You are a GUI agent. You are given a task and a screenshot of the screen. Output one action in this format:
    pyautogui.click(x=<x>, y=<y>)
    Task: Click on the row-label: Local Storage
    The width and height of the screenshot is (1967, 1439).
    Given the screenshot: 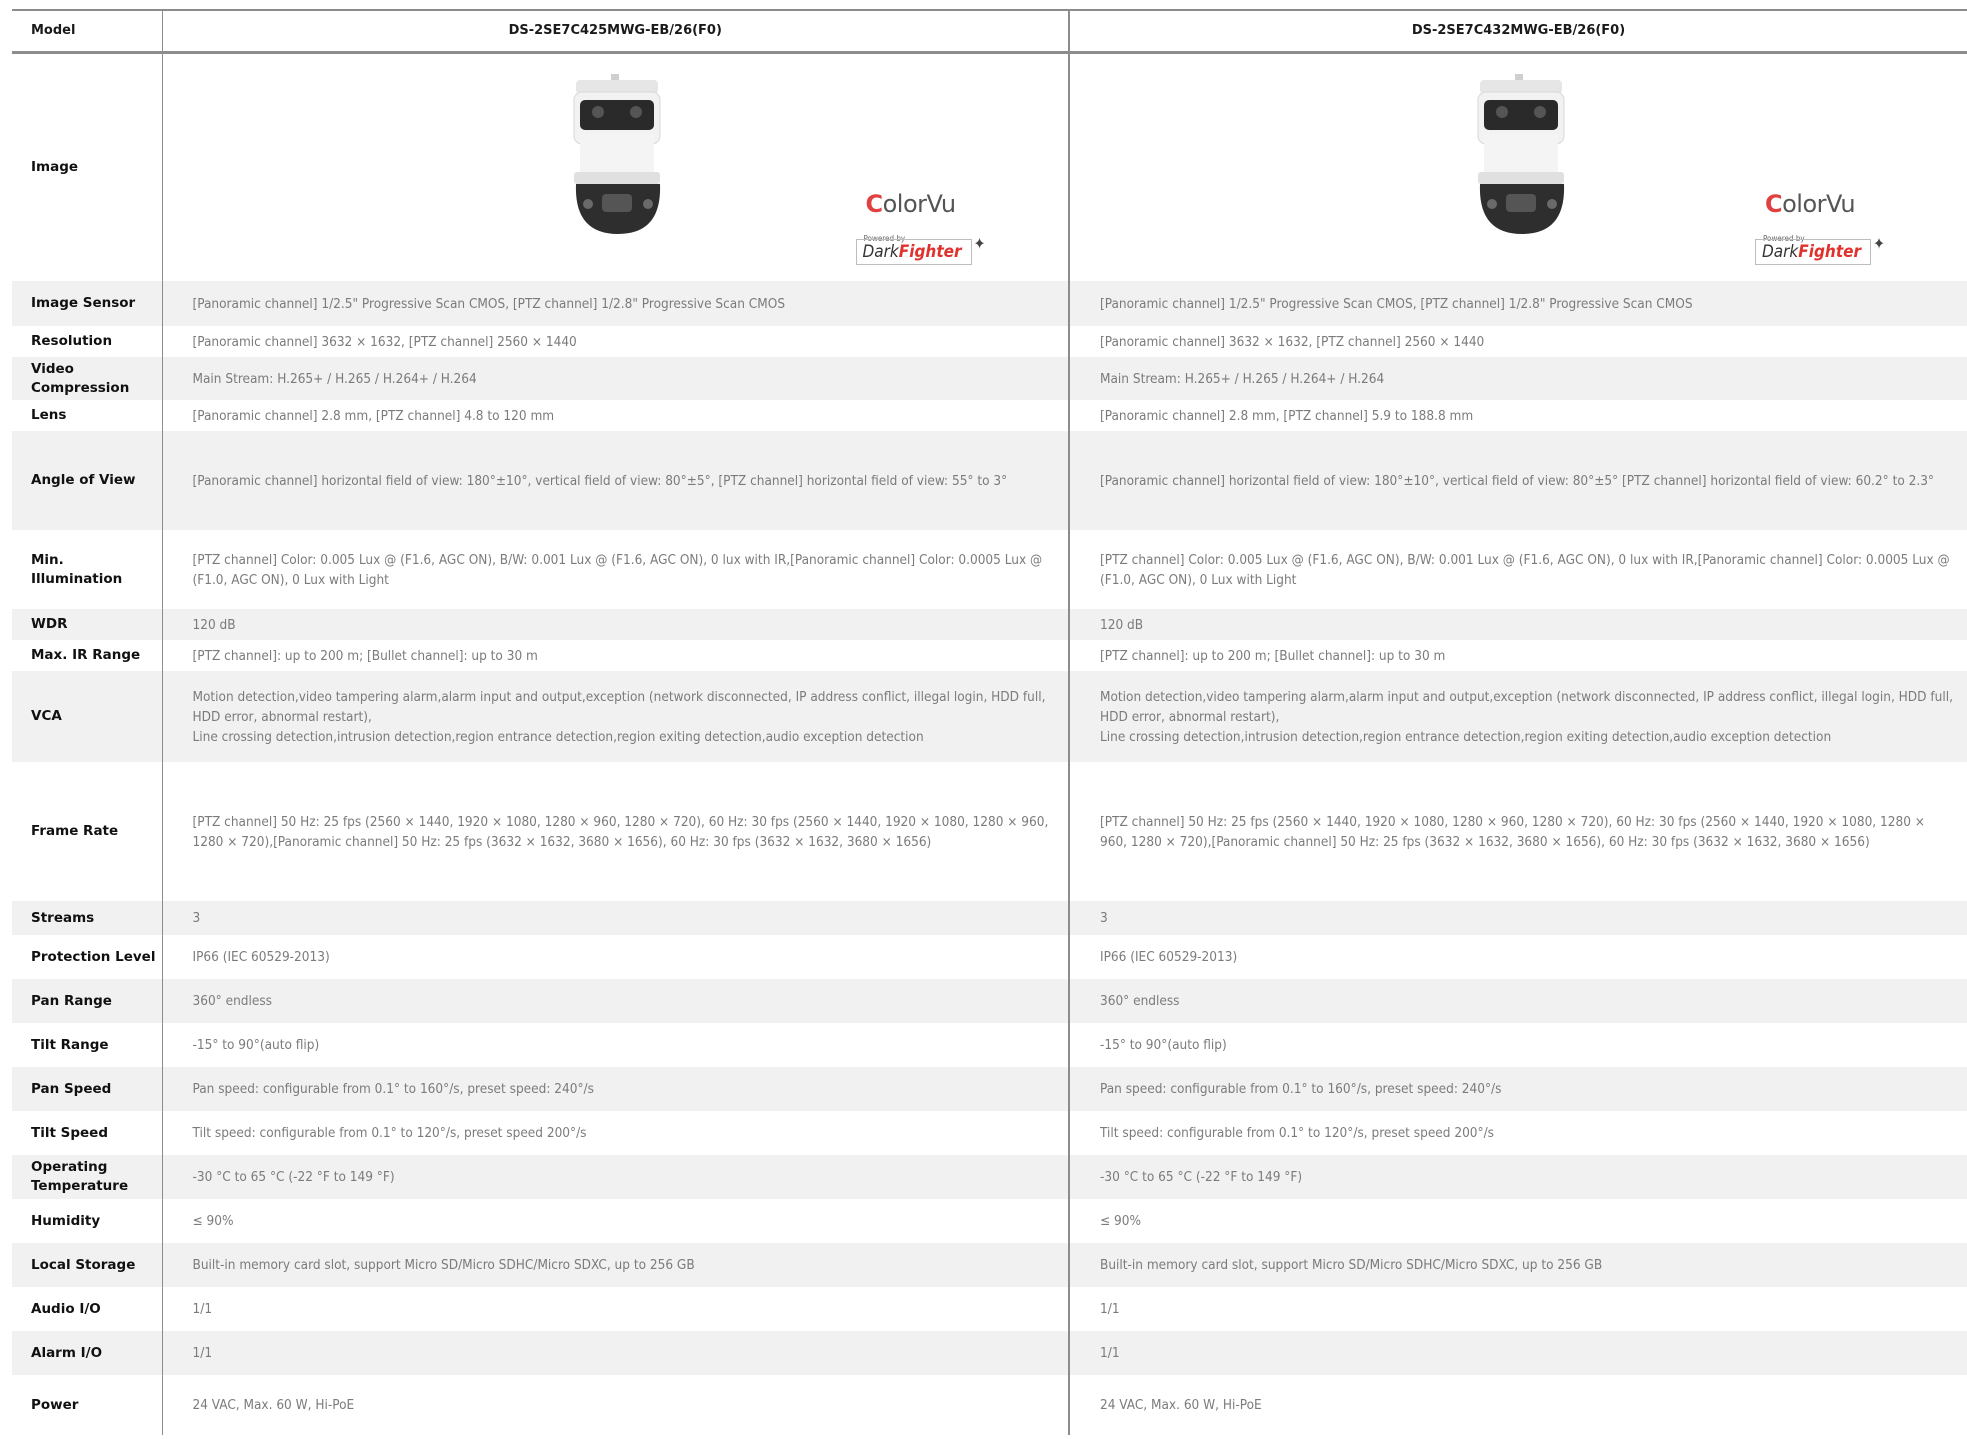 What is the action you would take?
    pyautogui.click(x=87, y=1265)
    